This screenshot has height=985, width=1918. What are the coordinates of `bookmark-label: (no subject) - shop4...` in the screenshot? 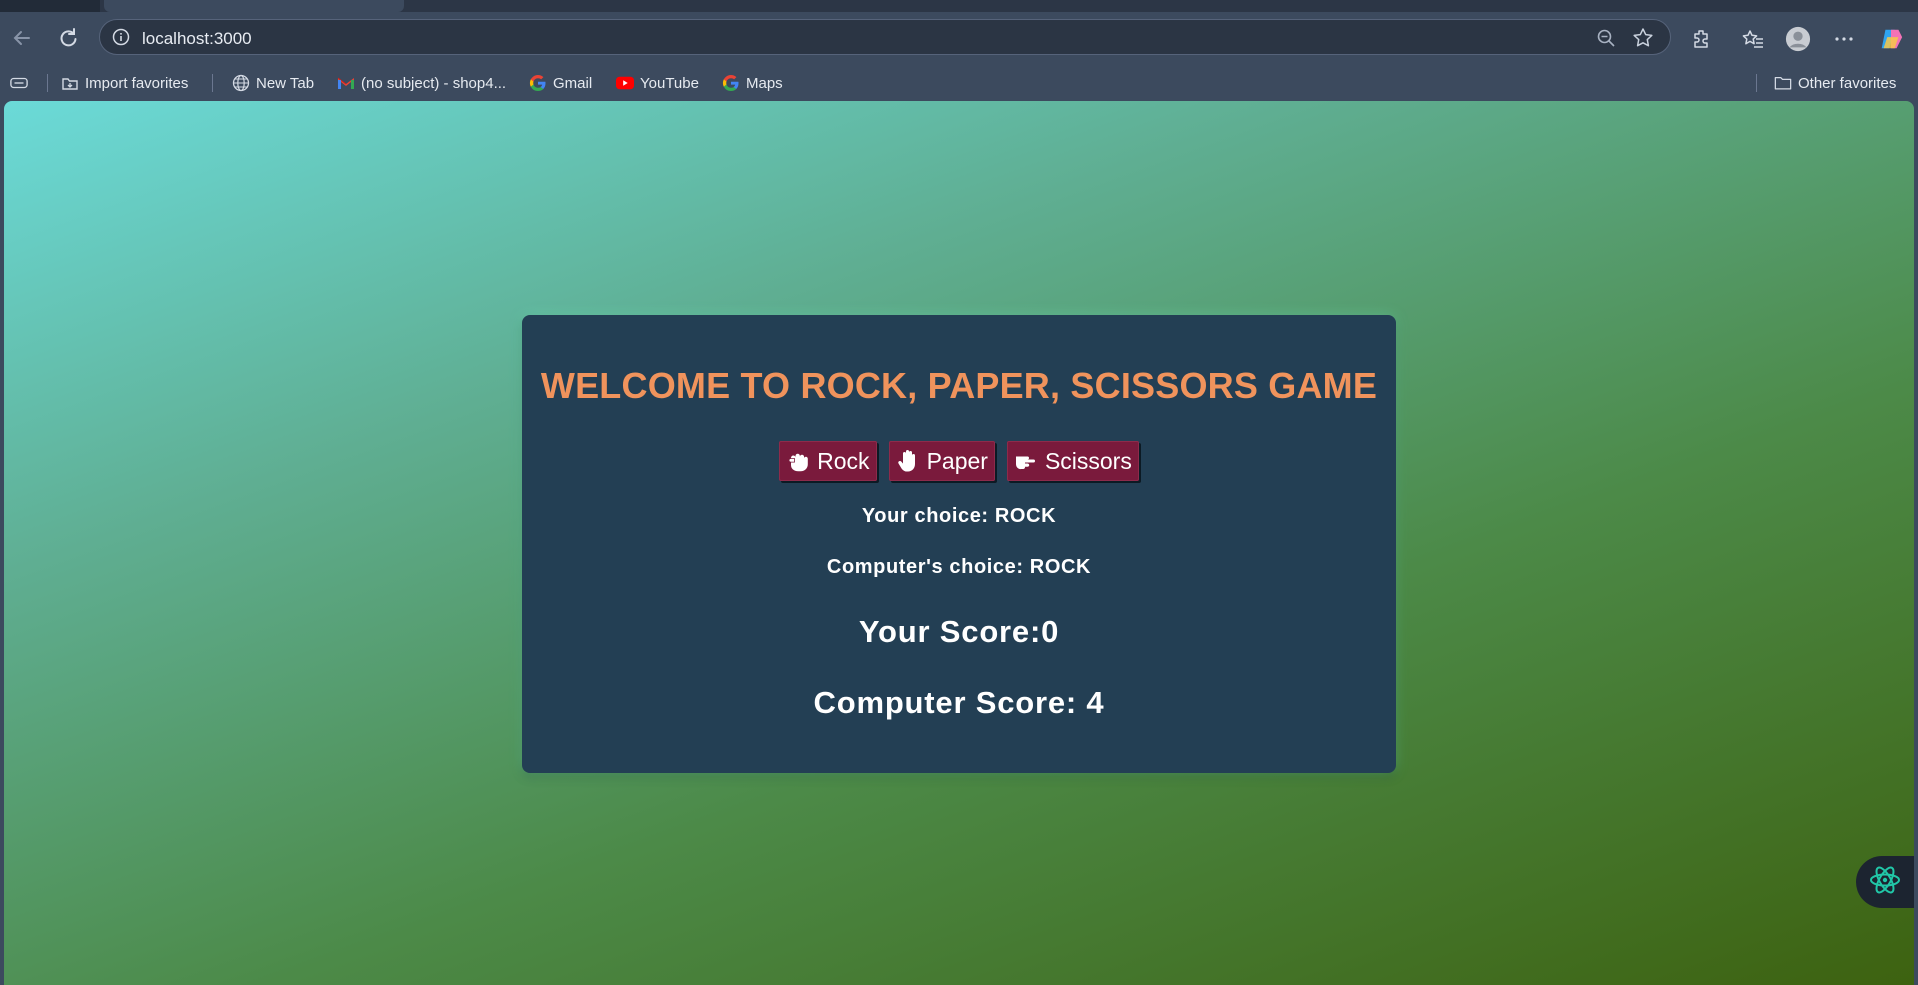 It's located at (434, 83).